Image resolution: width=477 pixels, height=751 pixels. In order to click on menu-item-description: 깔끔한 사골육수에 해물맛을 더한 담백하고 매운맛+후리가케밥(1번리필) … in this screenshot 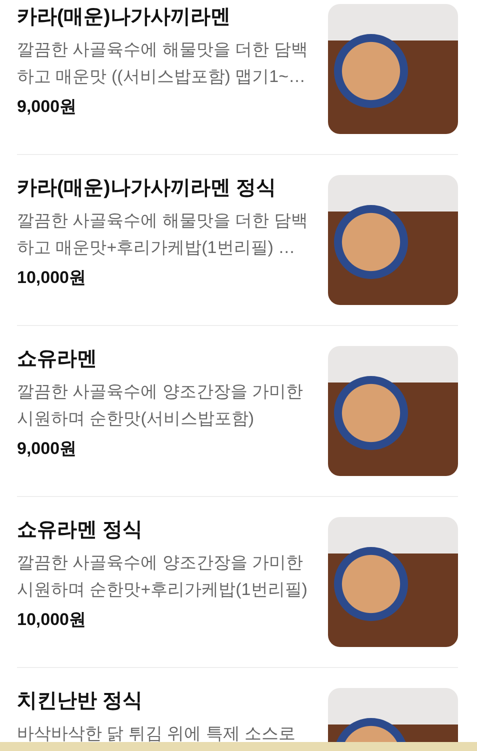, I will do `click(163, 234)`.